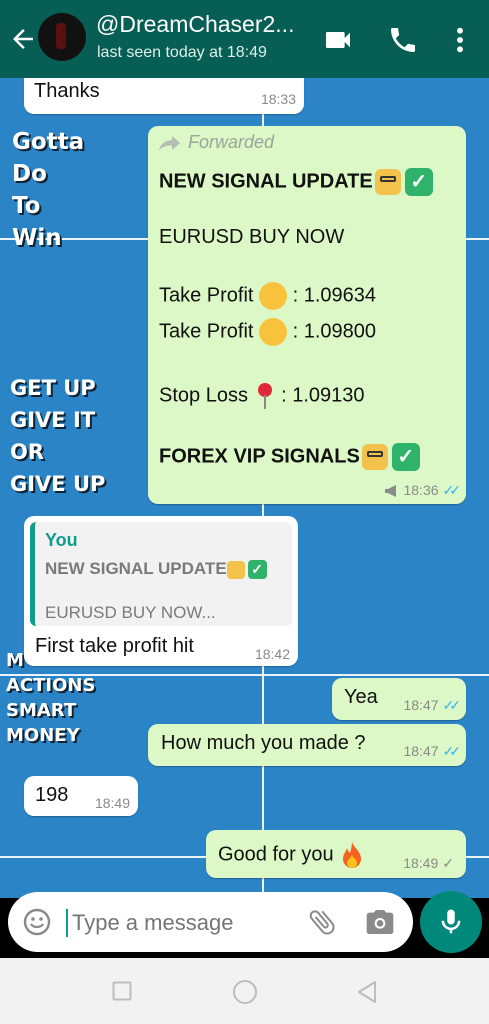 The height and width of the screenshot is (1024, 489). What do you see at coordinates (122, 991) in the screenshot?
I see `recents-icon` at bounding box center [122, 991].